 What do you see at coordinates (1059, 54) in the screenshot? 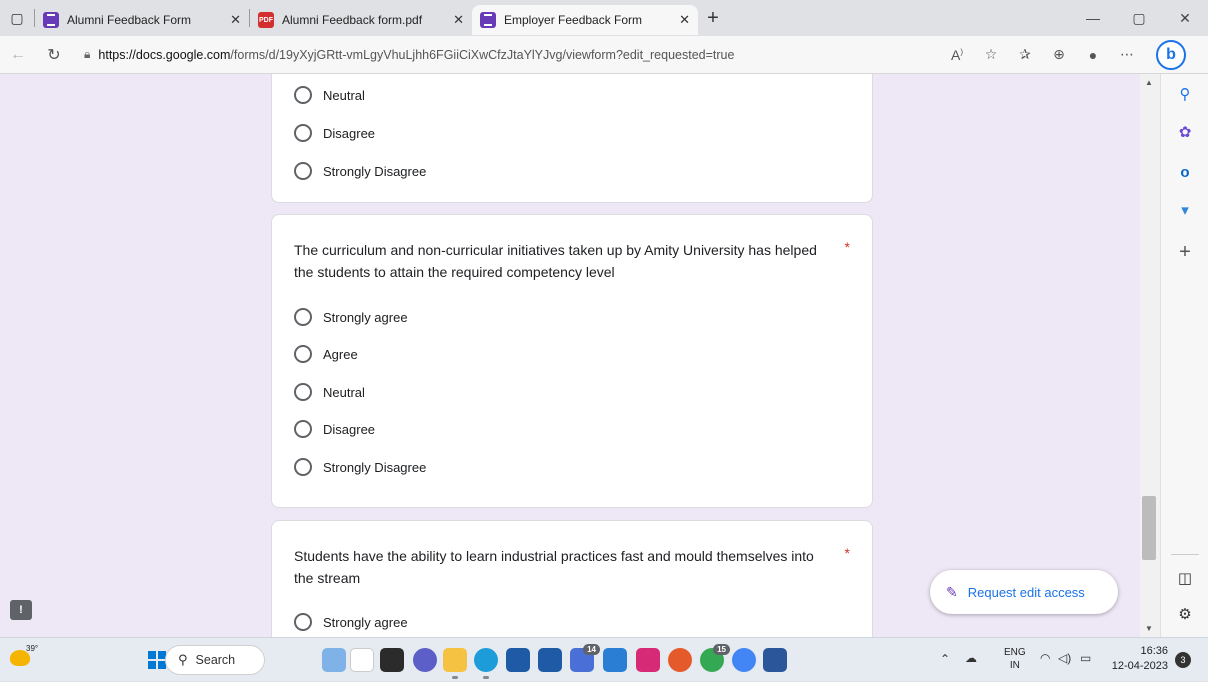
I see `collections-icon: ⊕` at bounding box center [1059, 54].